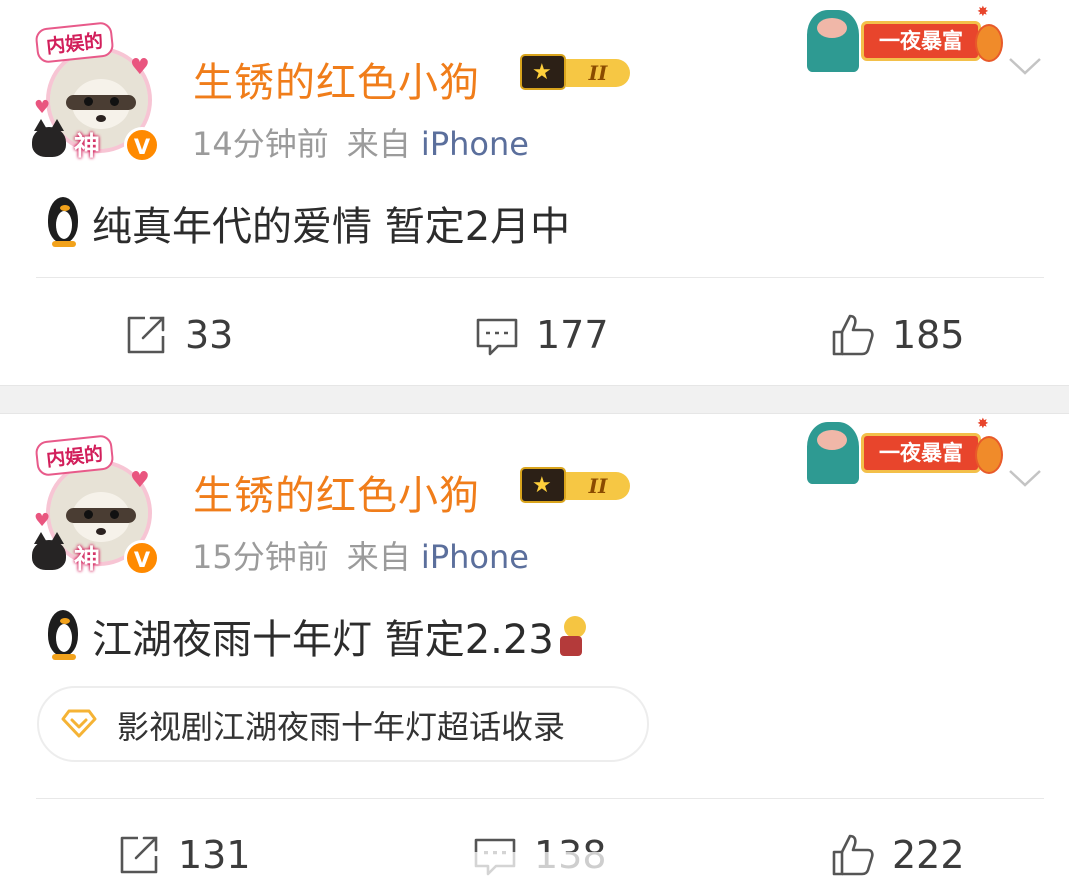  What do you see at coordinates (928, 855) in the screenshot?
I see `like-count: 222` at bounding box center [928, 855].